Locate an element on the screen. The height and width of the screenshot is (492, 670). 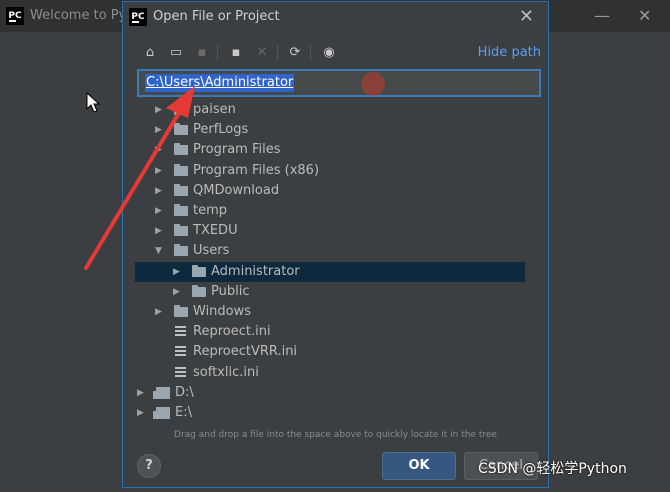
mouse-pointer-icon is located at coordinates (93, 102).